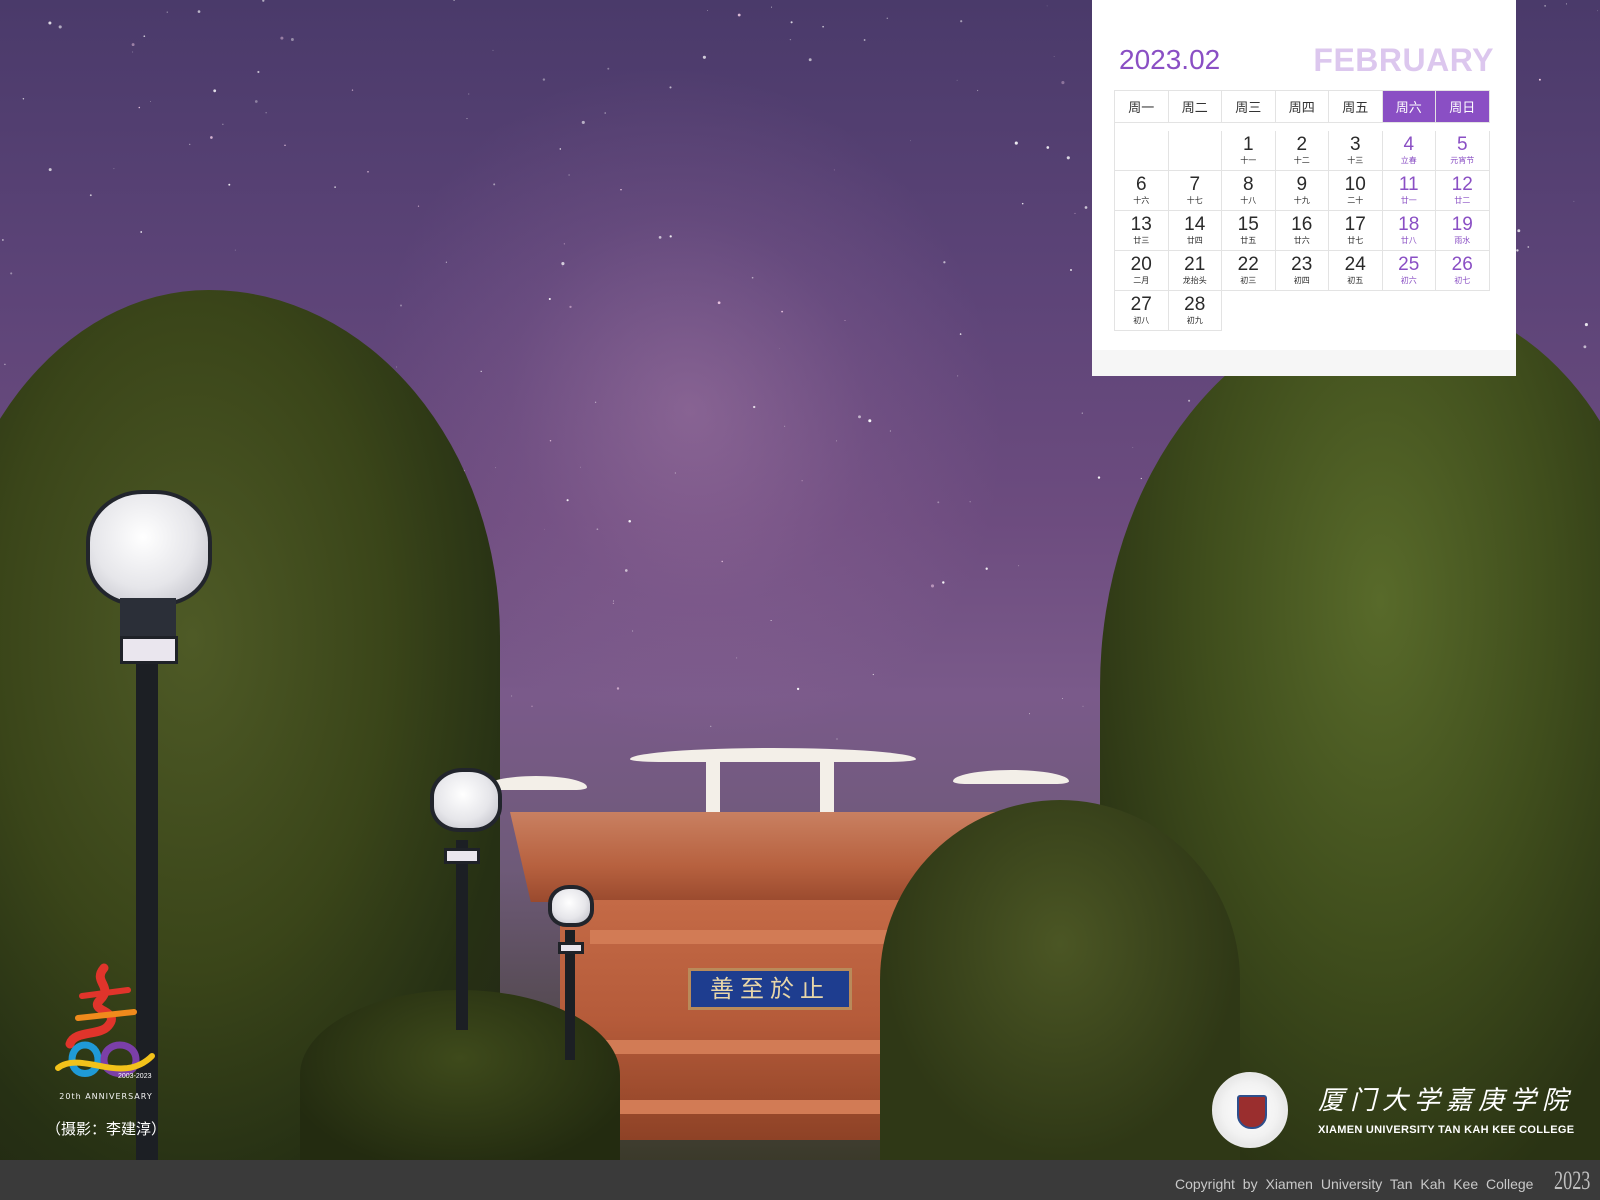 The width and height of the screenshot is (1600, 1200). I want to click on calendar-footer-strip, so click(1304, 363).